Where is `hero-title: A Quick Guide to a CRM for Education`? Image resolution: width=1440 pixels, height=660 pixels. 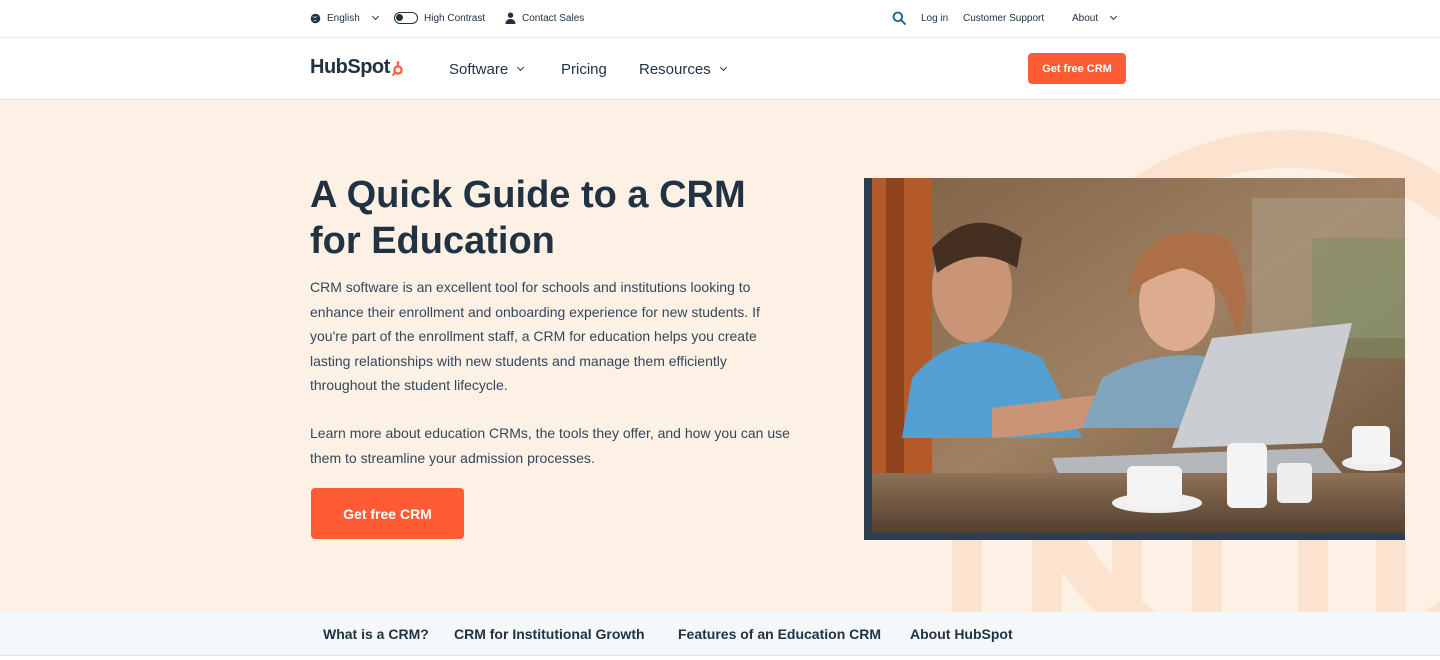
hero-title: A Quick Guide to a CRM for Education is located at coordinates (528, 218).